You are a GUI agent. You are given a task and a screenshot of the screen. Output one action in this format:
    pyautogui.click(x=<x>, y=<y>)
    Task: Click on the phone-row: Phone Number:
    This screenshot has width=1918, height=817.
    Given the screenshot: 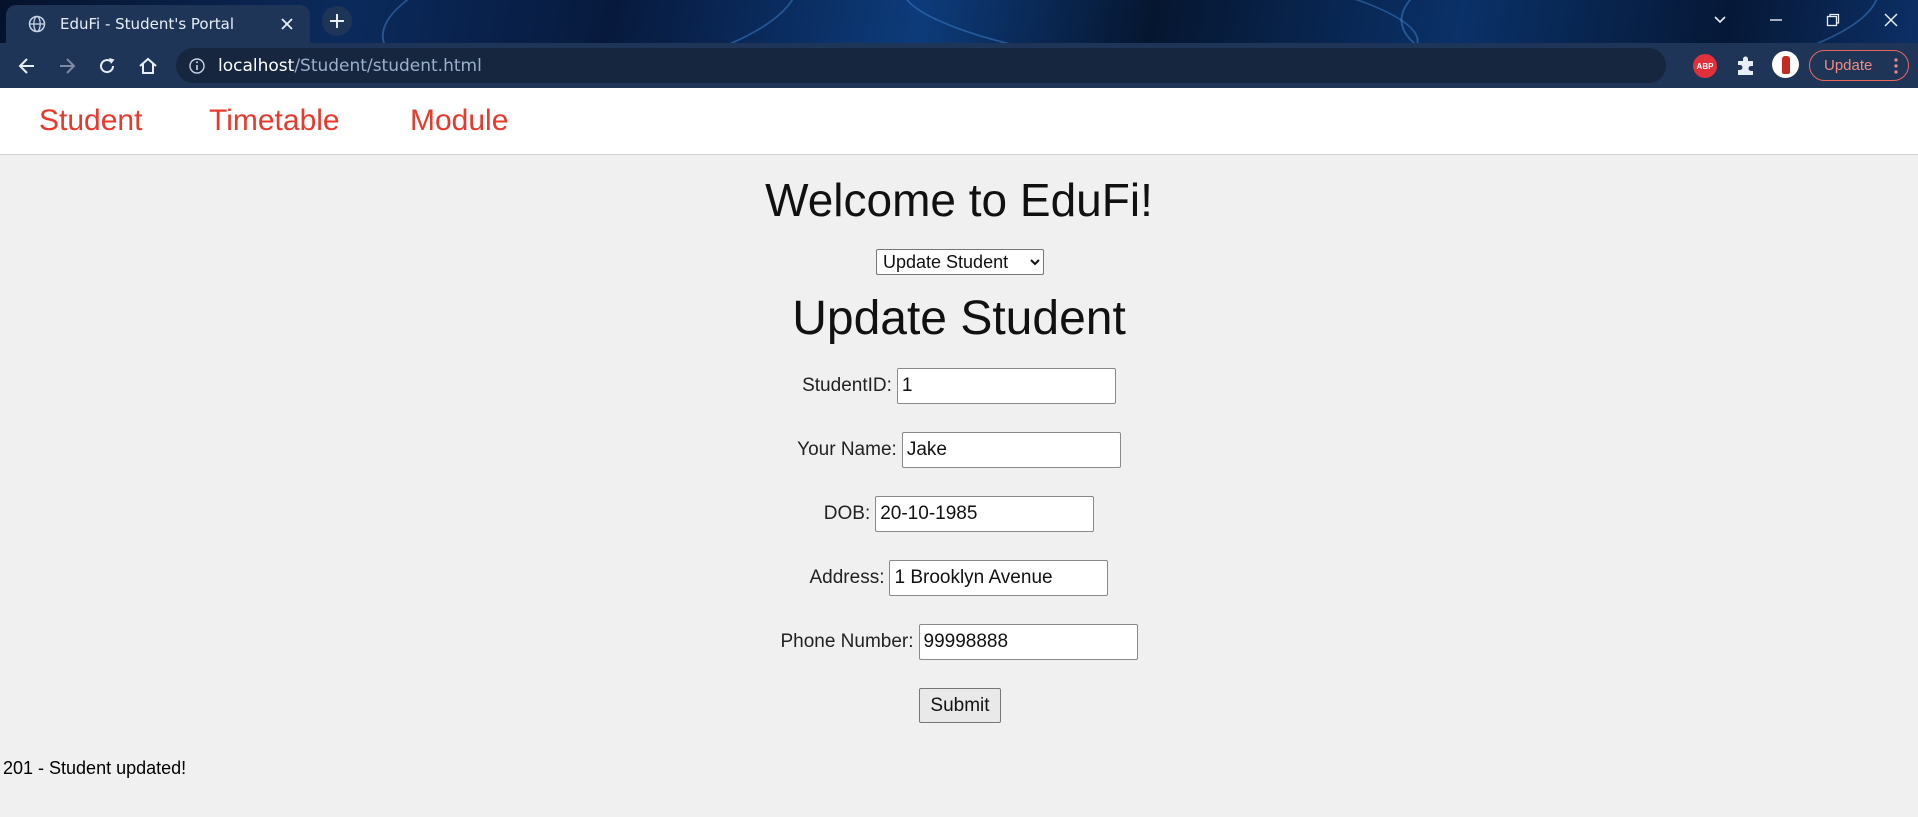 What is the action you would take?
    pyautogui.click(x=959, y=642)
    